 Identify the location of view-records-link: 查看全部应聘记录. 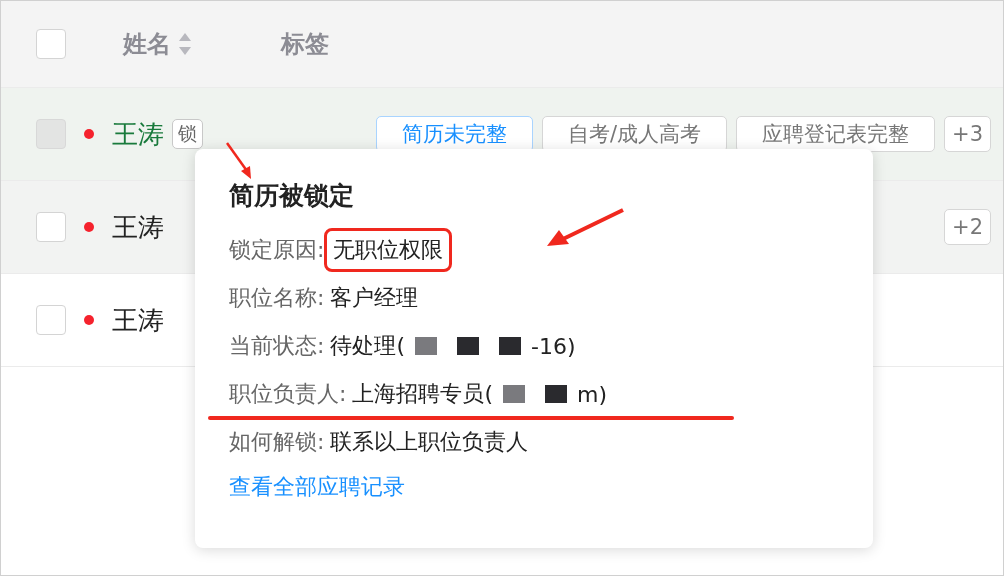
(317, 487).